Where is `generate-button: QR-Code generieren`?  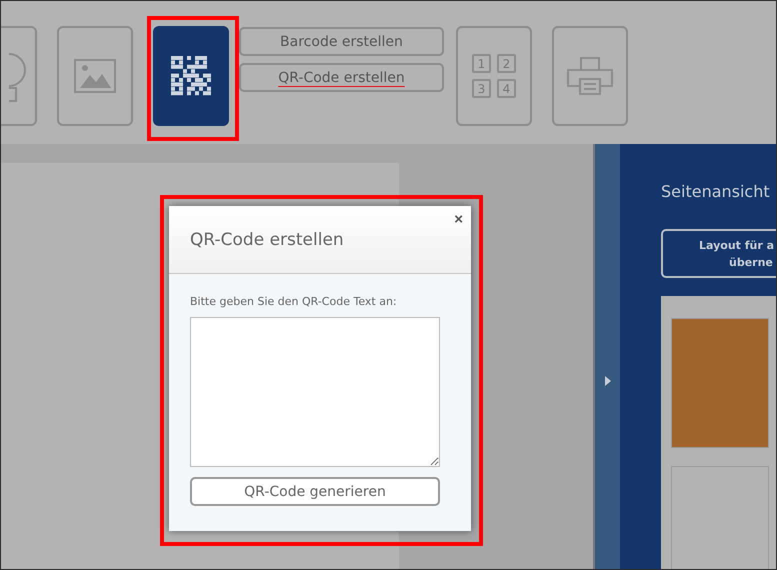
generate-button: QR-Code generieren is located at coordinates (315, 491).